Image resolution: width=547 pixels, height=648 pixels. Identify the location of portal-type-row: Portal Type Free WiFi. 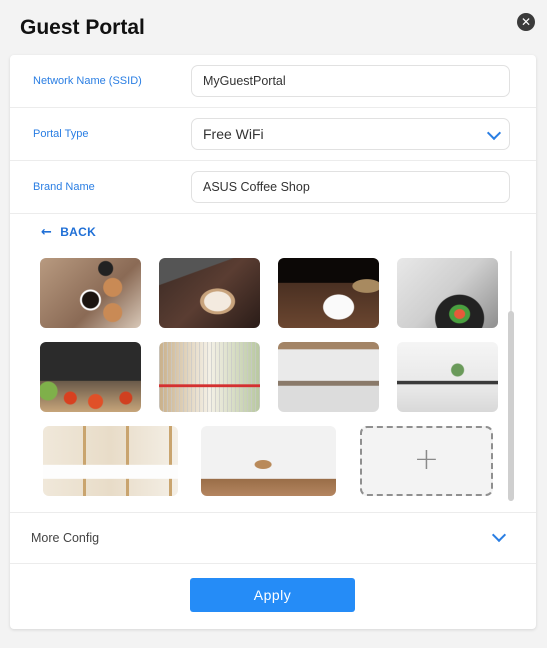
(273, 134).